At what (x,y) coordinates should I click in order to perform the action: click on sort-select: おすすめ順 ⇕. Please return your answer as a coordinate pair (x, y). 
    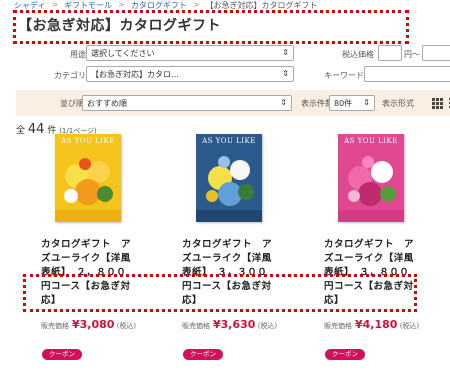
    Looking at the image, I should click on (187, 103).